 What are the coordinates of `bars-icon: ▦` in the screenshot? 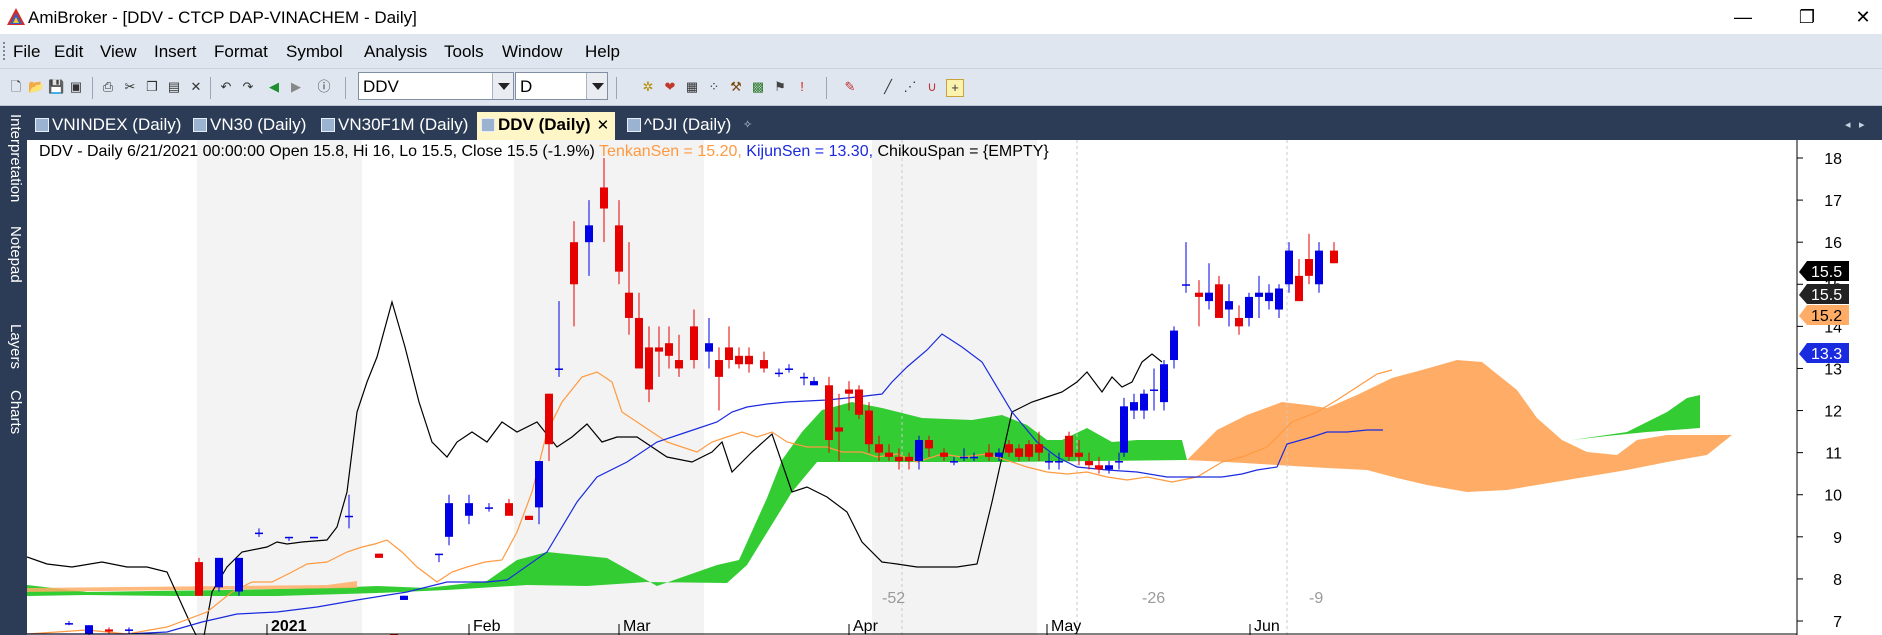 It's located at (692, 87).